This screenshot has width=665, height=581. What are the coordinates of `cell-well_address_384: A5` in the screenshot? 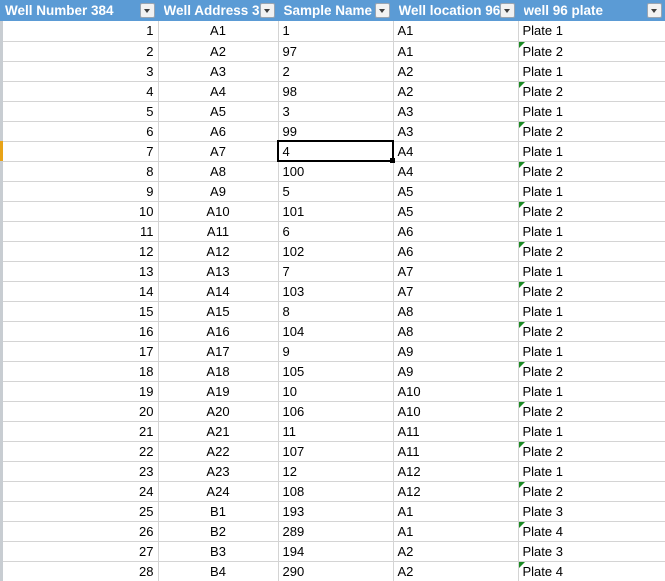 It's located at (218, 111).